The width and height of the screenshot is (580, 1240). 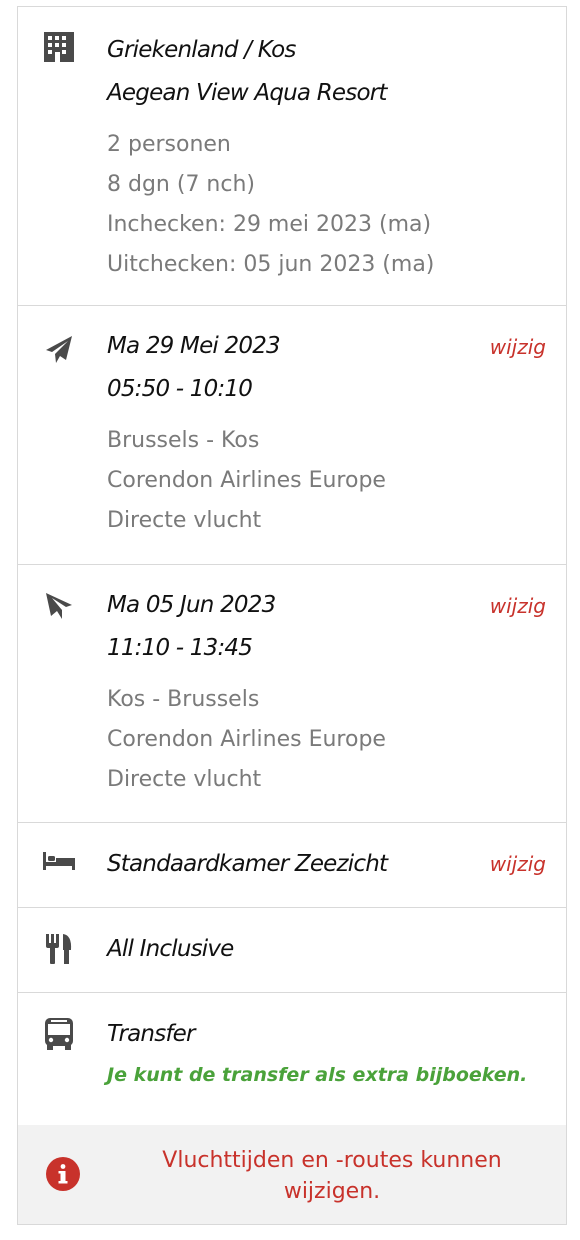 What do you see at coordinates (151, 1034) in the screenshot?
I see `transfer-name: Transfer` at bounding box center [151, 1034].